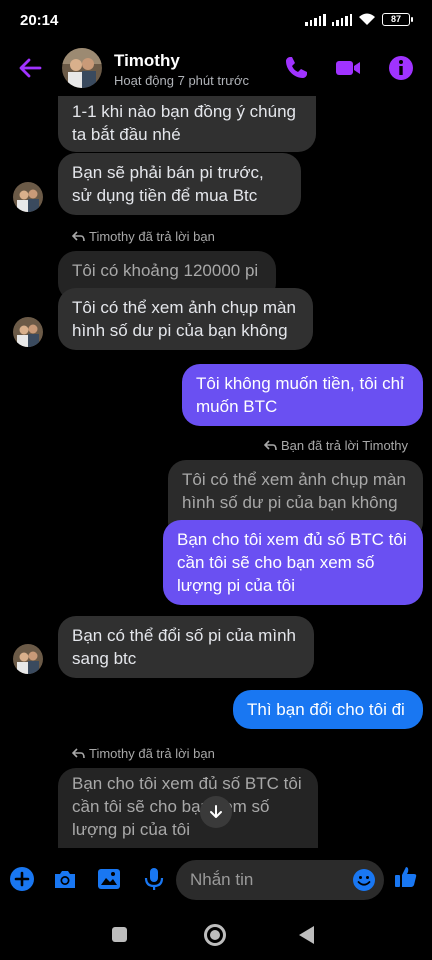  I want to click on reply-indicator: Bạn đã trả lời Timothy, so click(336, 445).